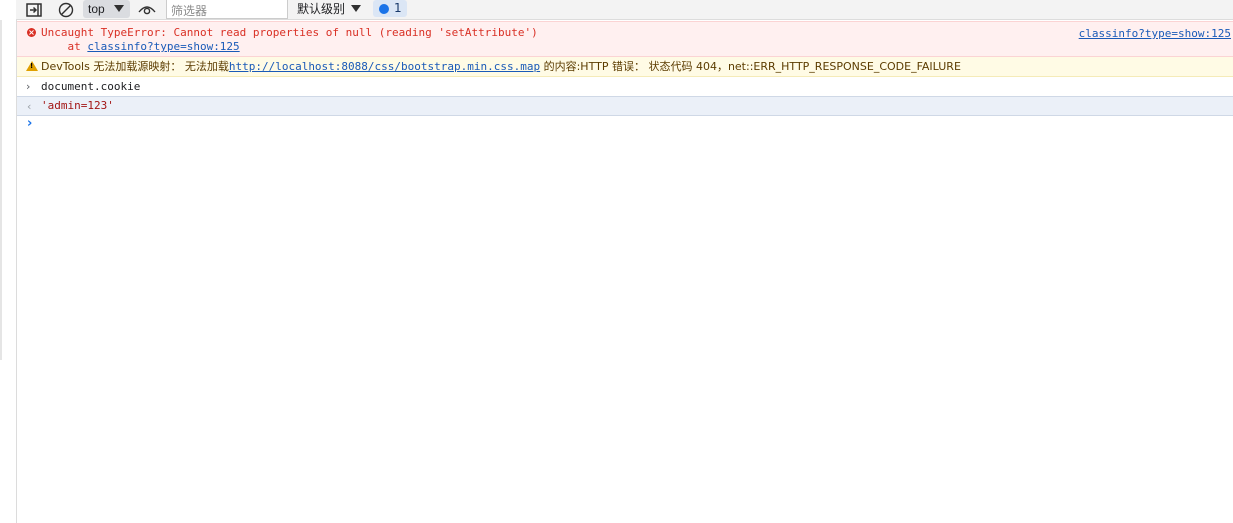 Image resolution: width=1233 pixels, height=523 pixels. Describe the element at coordinates (28, 86) in the screenshot. I see `chevron-right-icon: ›` at that location.